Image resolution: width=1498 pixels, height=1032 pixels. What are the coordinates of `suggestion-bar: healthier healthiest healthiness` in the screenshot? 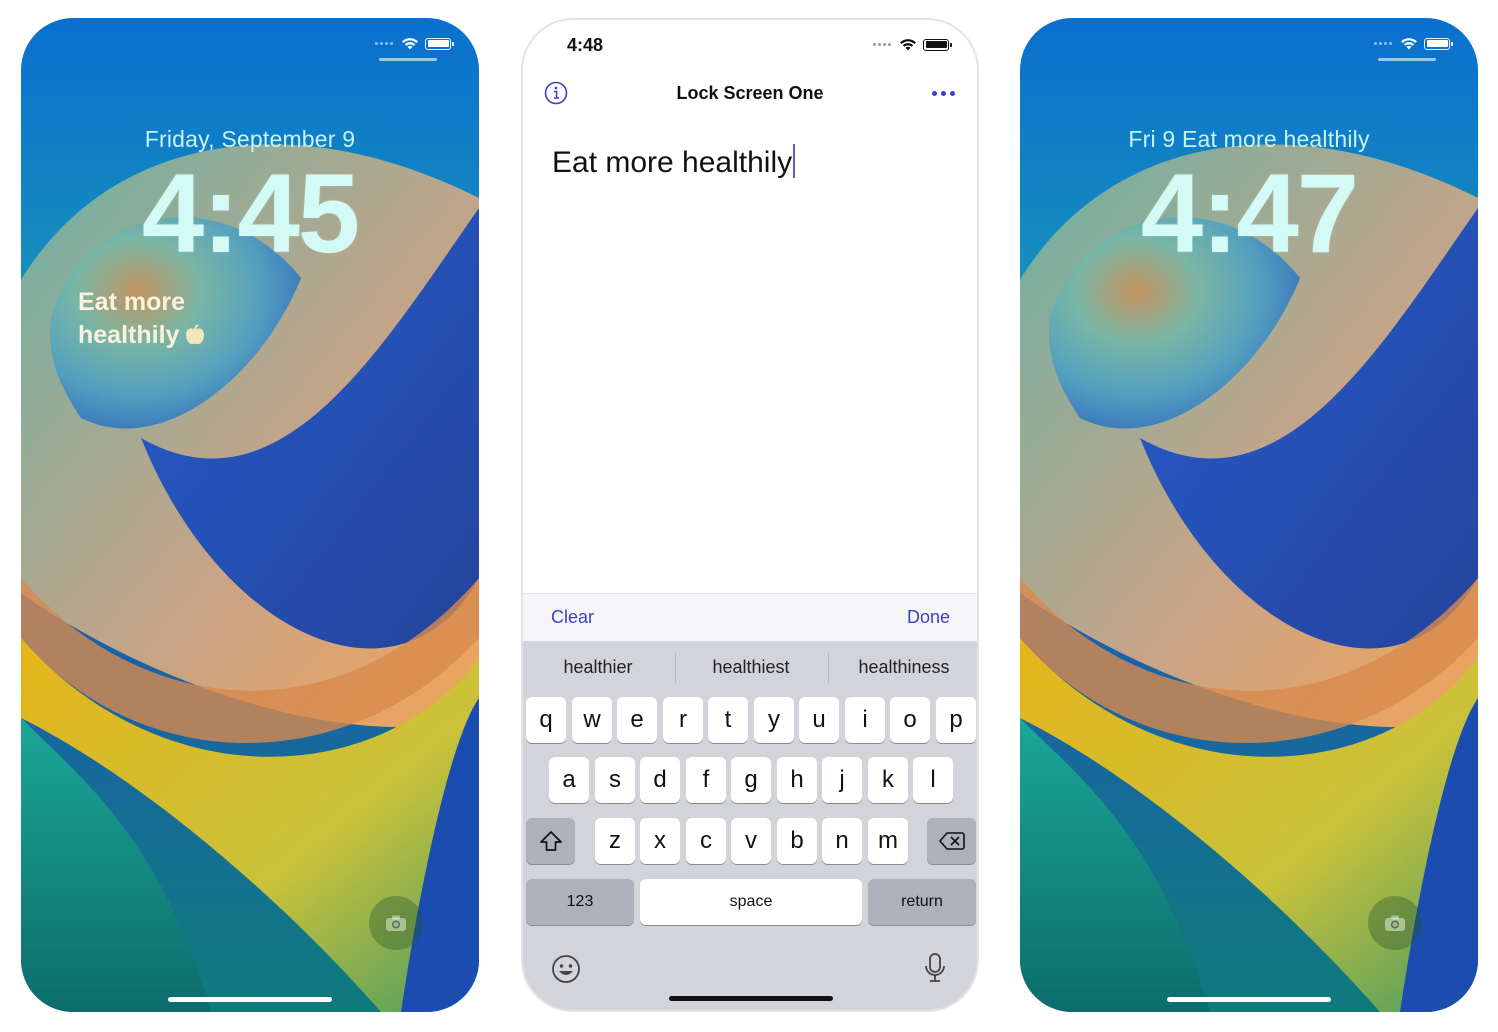 It's located at (750, 668).